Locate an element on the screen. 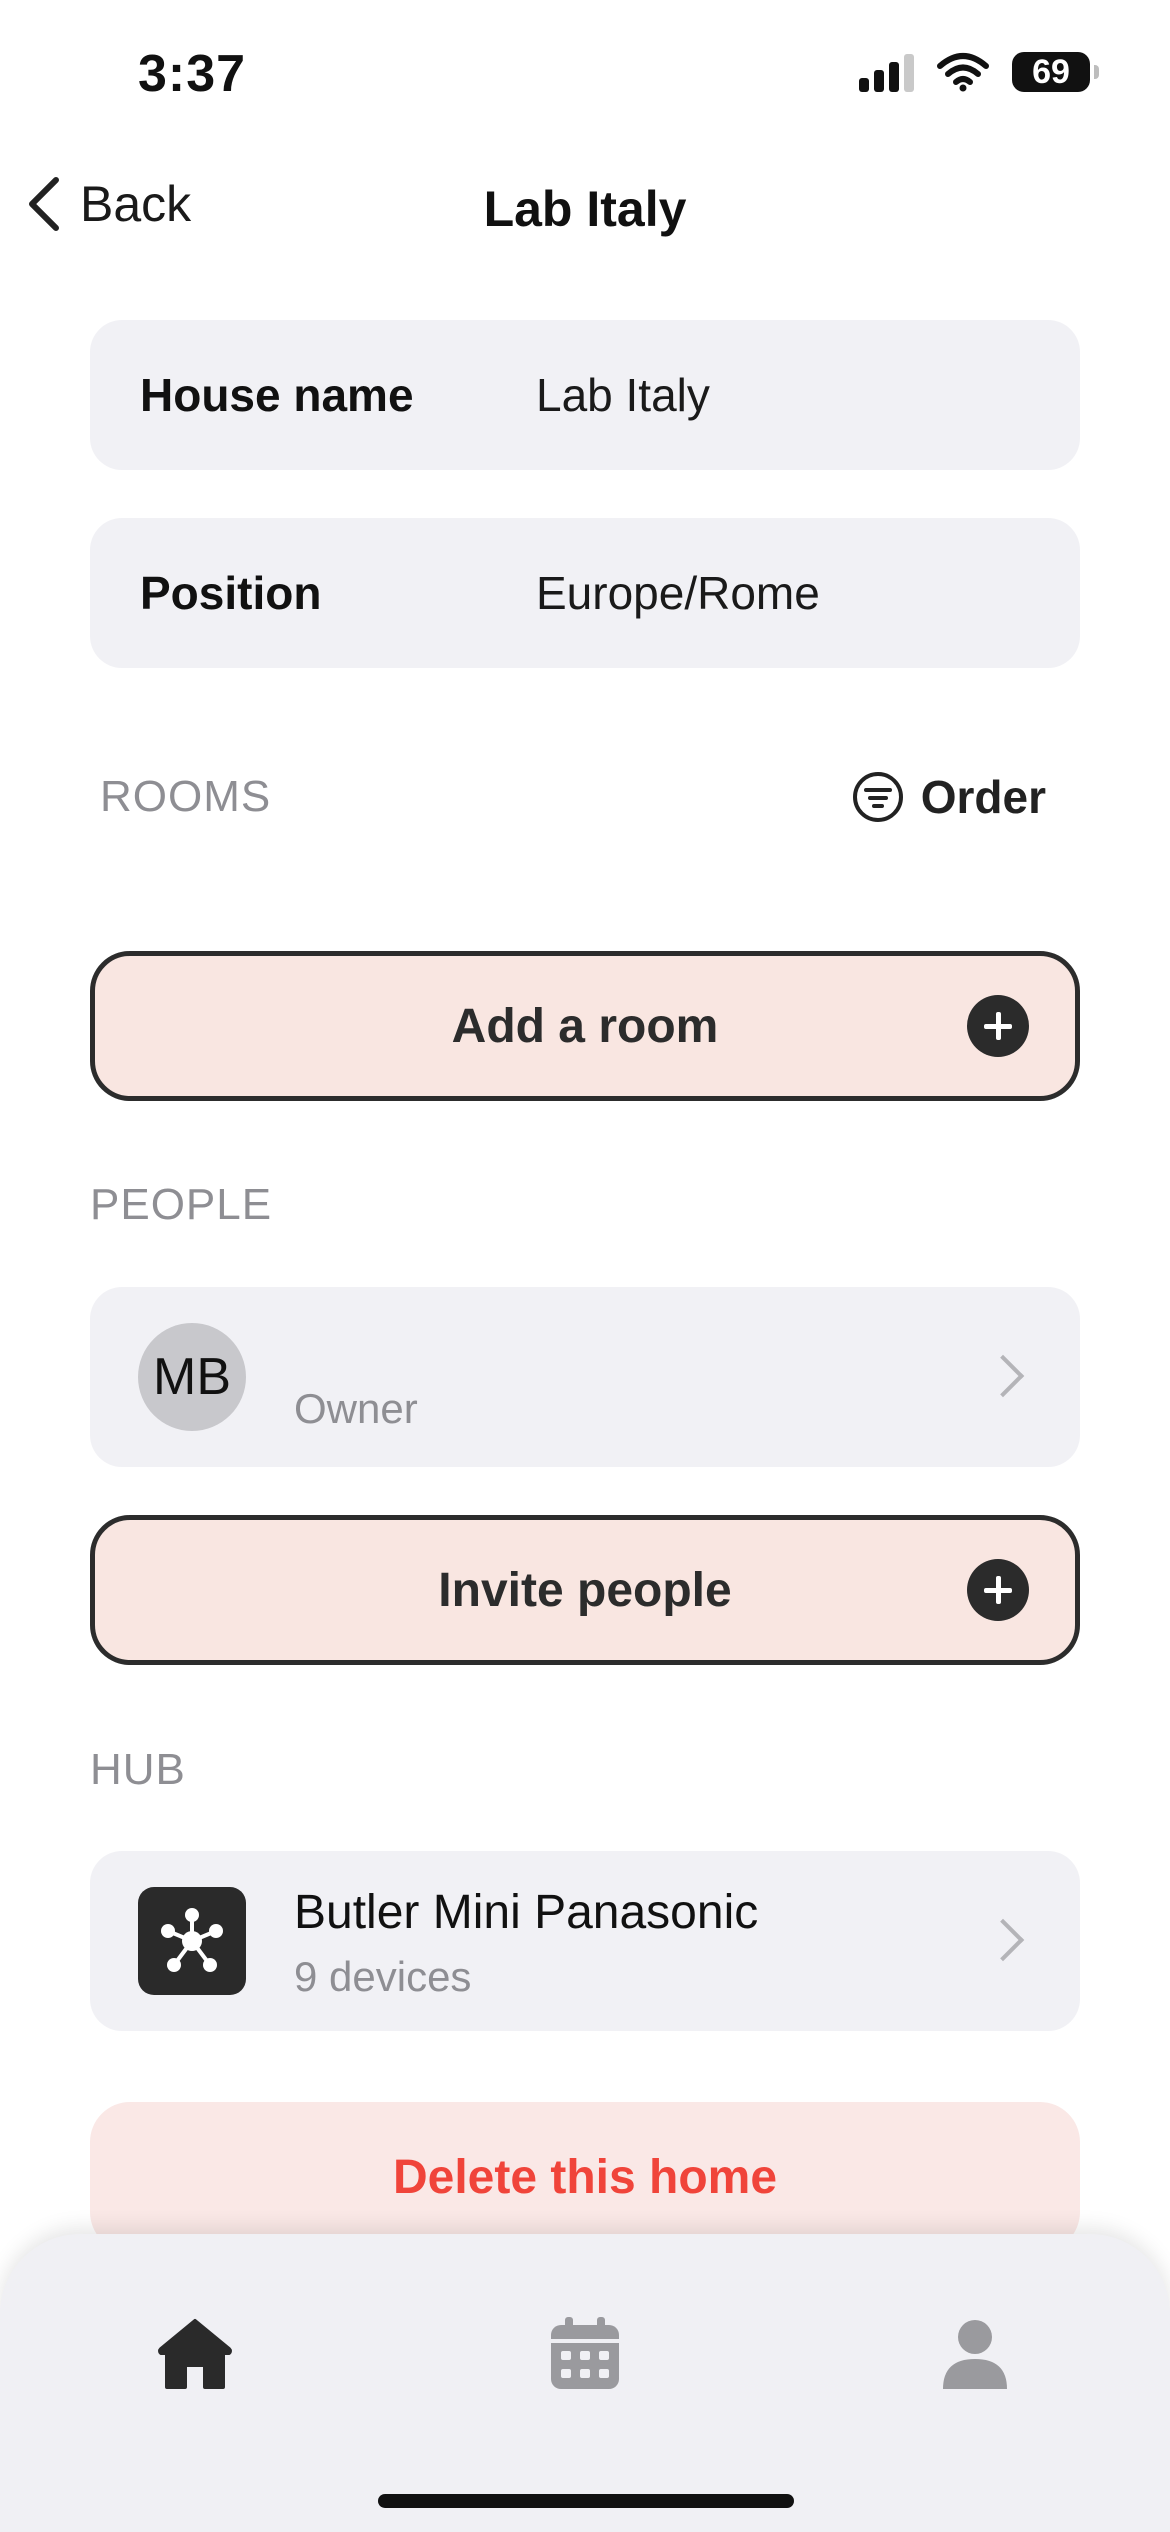 This screenshot has width=1170, height=2532. hub-name: Butler Mini Panasonic is located at coordinates (526, 1912).